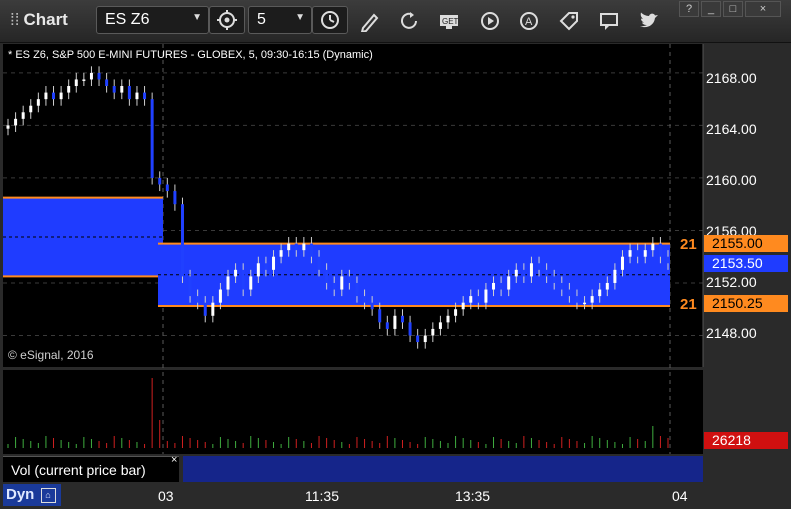  Describe the element at coordinates (731, 180) in the screenshot. I see `y-tick-label: 2160.00` at that location.